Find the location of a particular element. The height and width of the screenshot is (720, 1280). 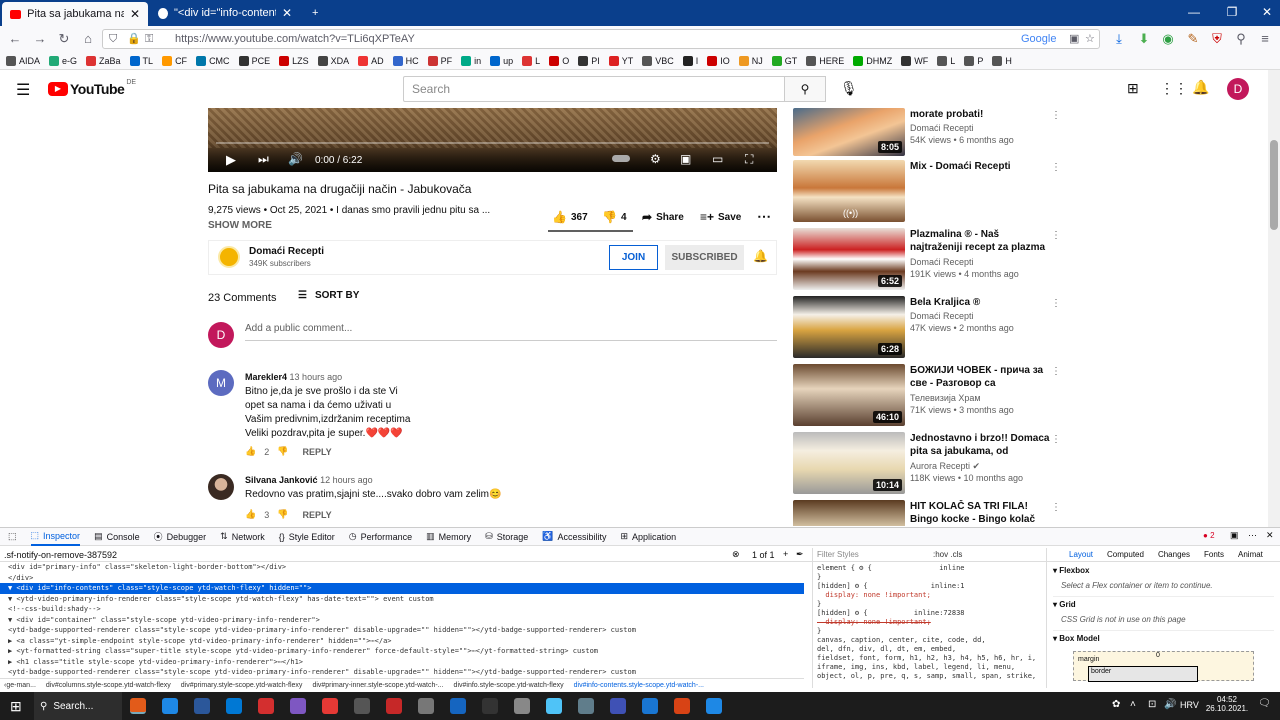

pick-element-icon: ⬚ is located at coordinates (12, 536).